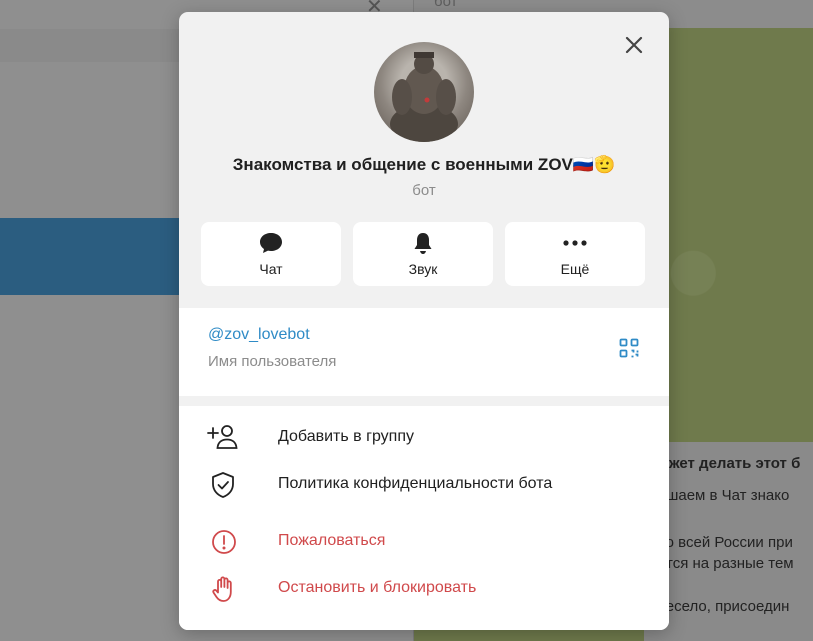 Image resolution: width=813 pixels, height=641 pixels. What do you see at coordinates (332, 540) in the screenshot?
I see `report-label: Пожаловаться` at bounding box center [332, 540].